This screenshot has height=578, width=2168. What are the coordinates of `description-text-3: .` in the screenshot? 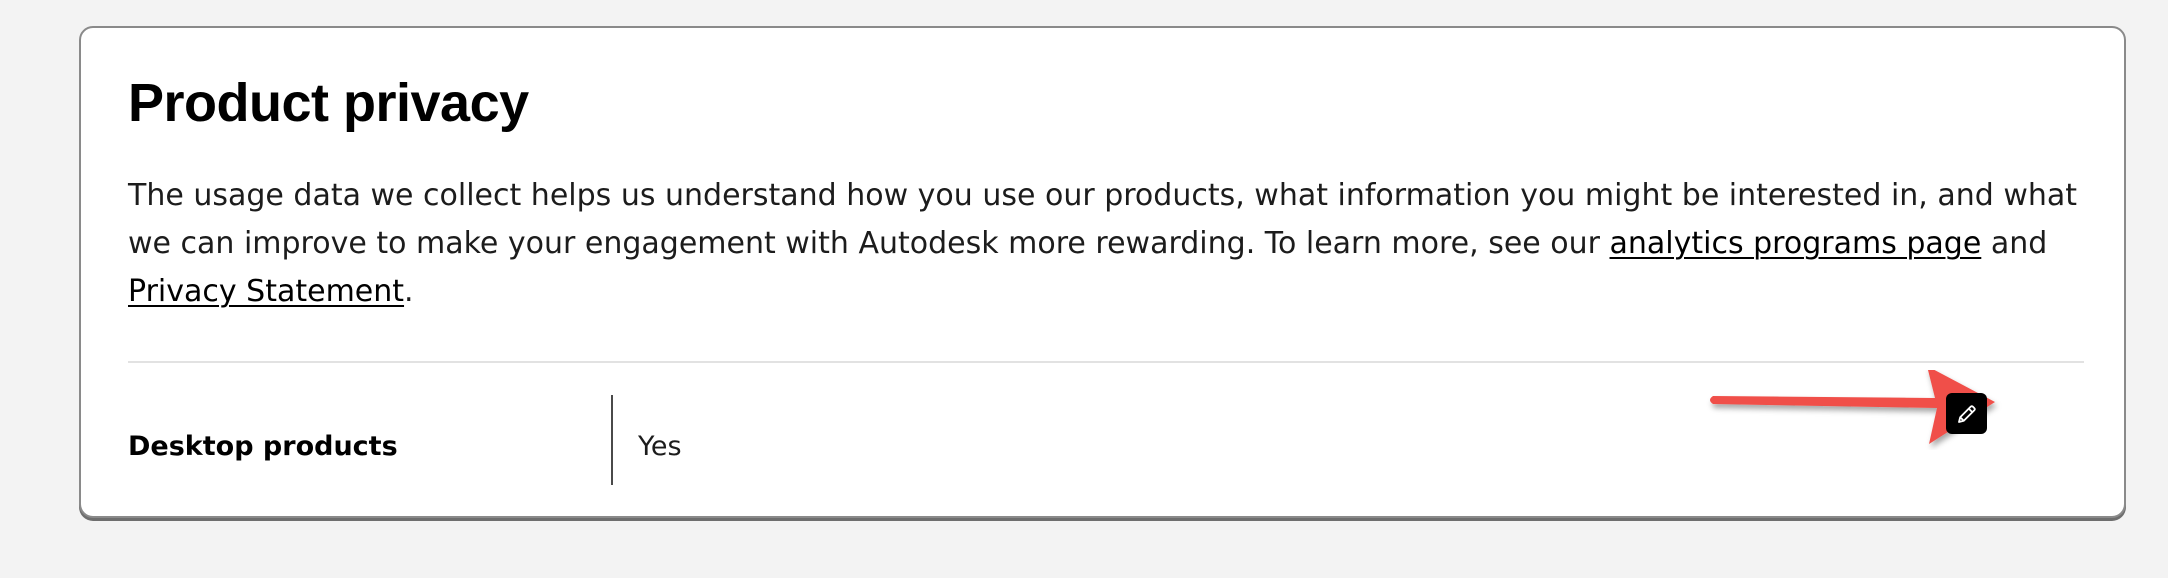 It's located at (409, 291).